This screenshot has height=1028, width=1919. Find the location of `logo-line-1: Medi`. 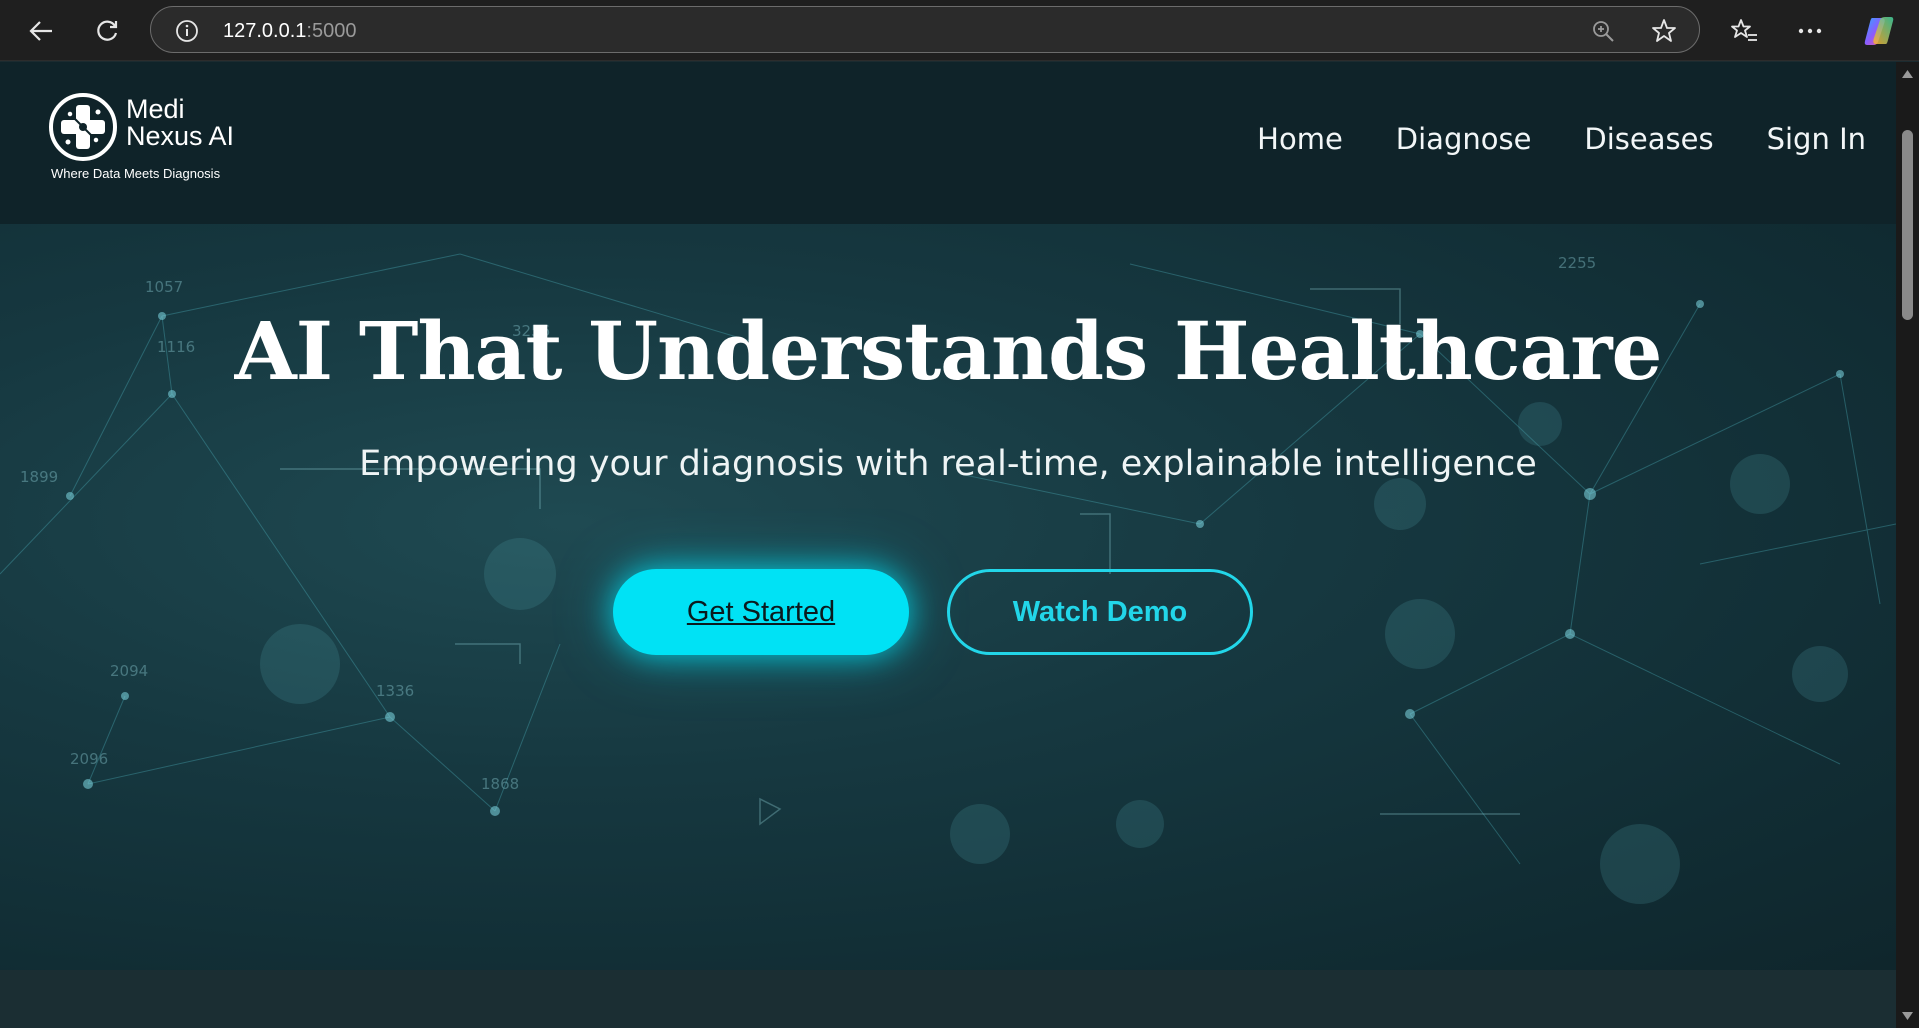

logo-line-1: Medi is located at coordinates (155, 109).